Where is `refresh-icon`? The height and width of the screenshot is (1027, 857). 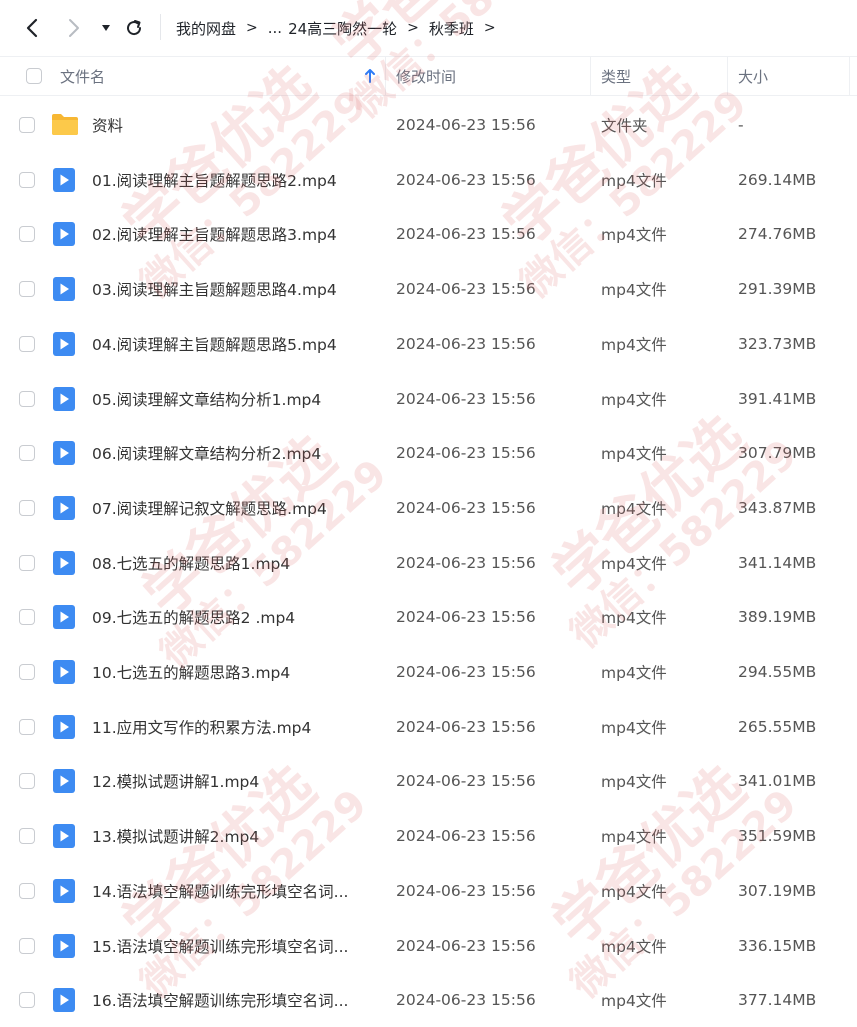 refresh-icon is located at coordinates (134, 28).